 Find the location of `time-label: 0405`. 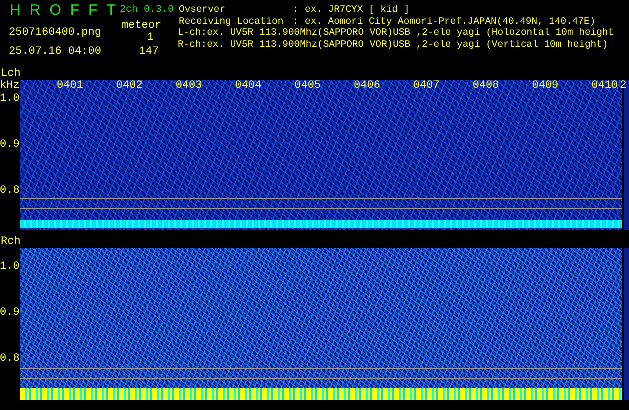

time-label: 0405 is located at coordinates (308, 86).